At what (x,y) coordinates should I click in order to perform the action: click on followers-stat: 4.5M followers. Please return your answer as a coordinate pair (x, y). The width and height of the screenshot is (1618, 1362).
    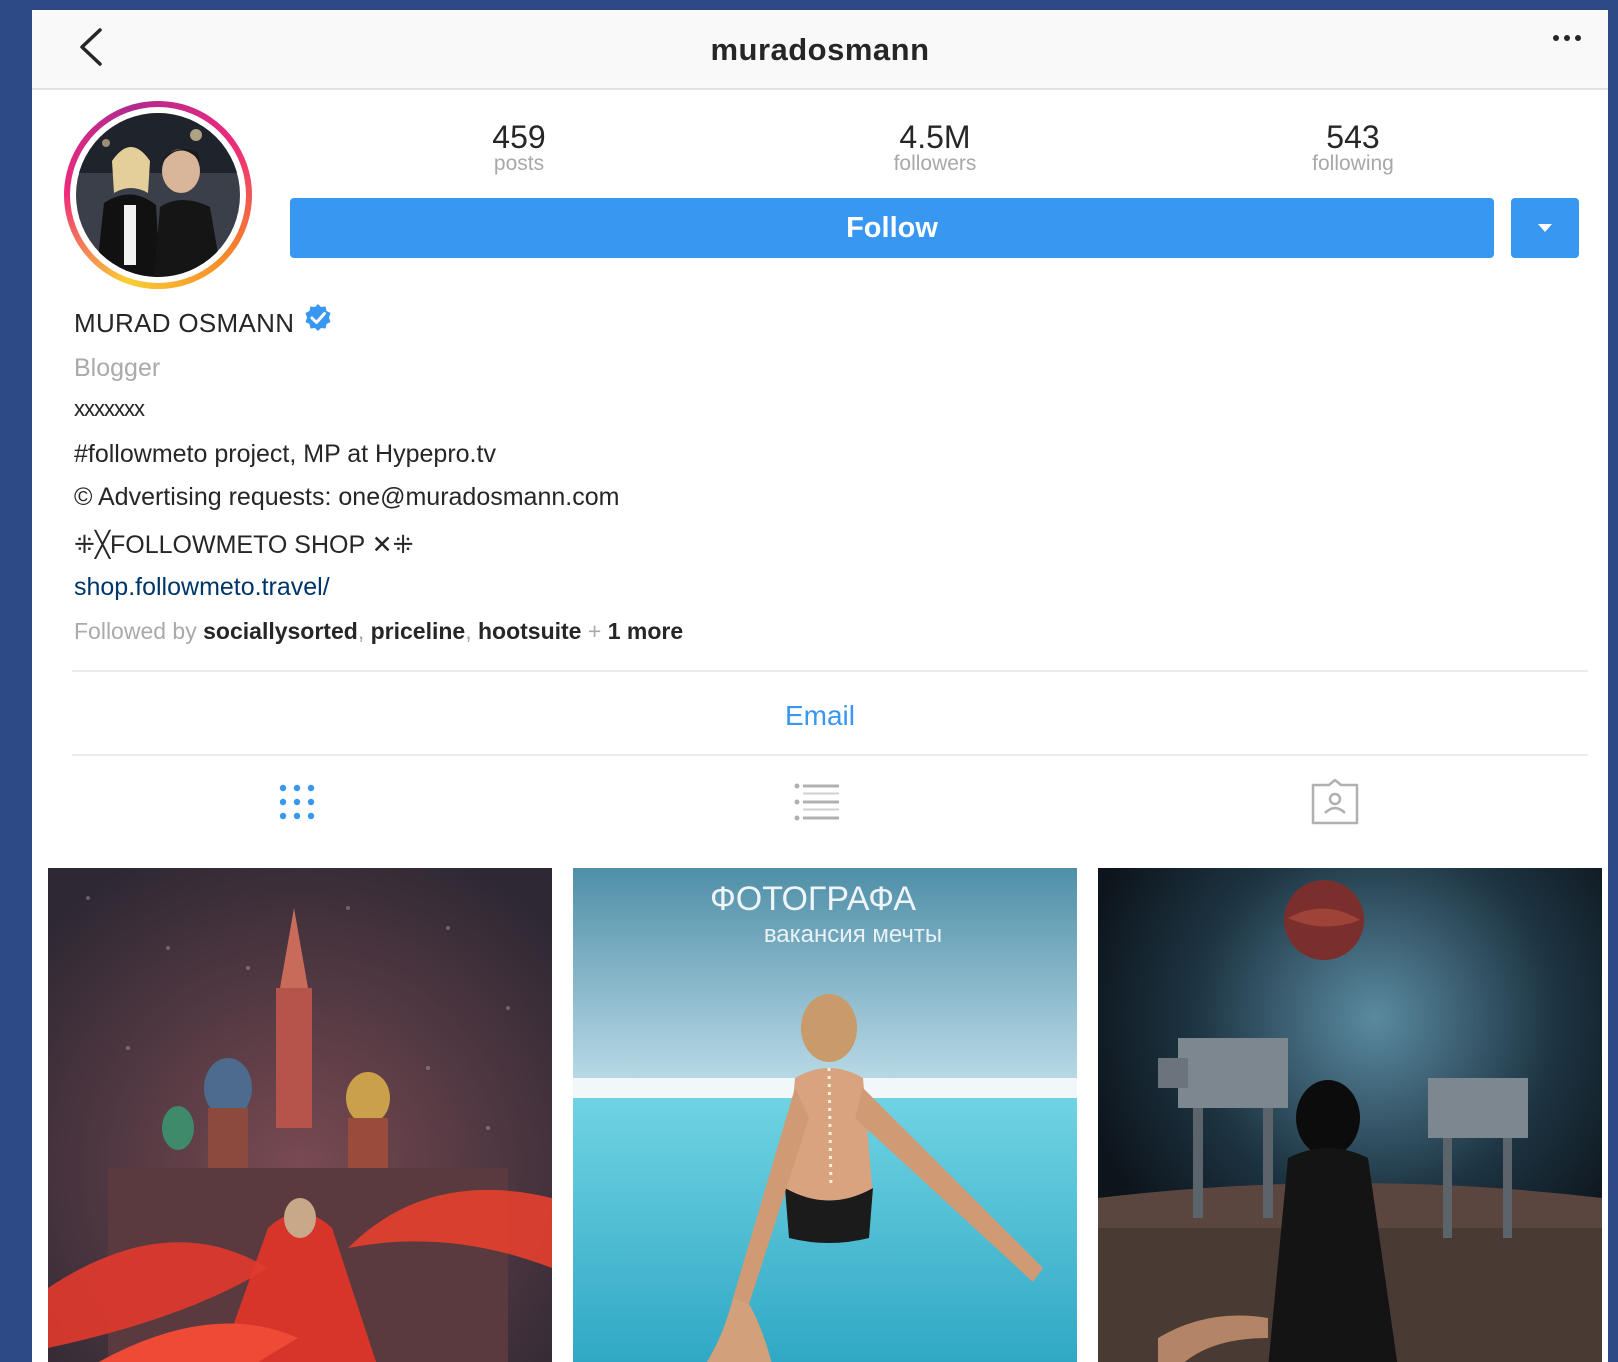
    Looking at the image, I should click on (935, 147).